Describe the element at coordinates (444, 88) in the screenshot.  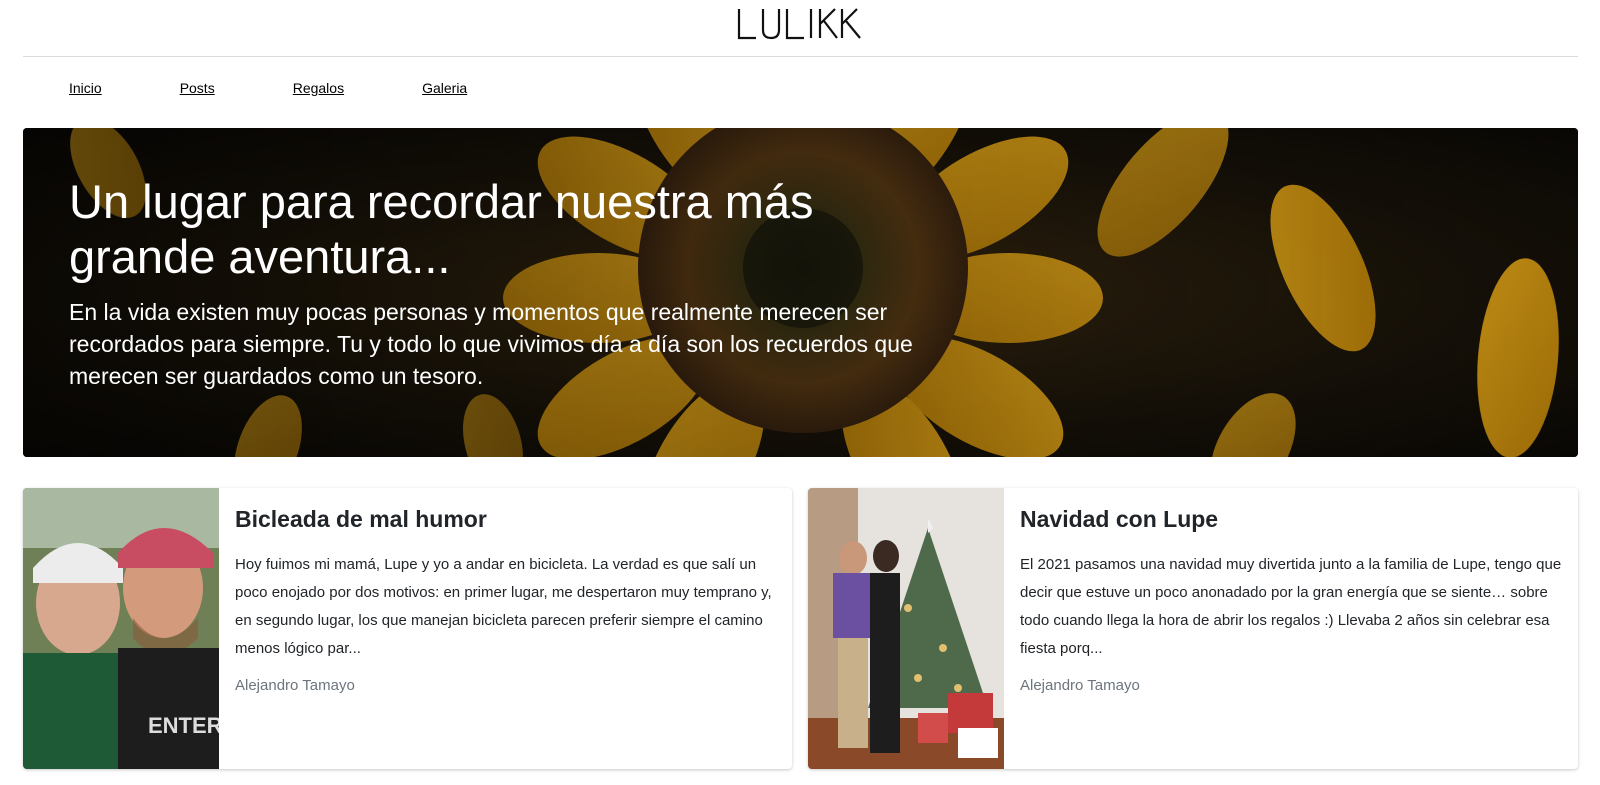
I see `nav-link-galeria: Galeria` at that location.